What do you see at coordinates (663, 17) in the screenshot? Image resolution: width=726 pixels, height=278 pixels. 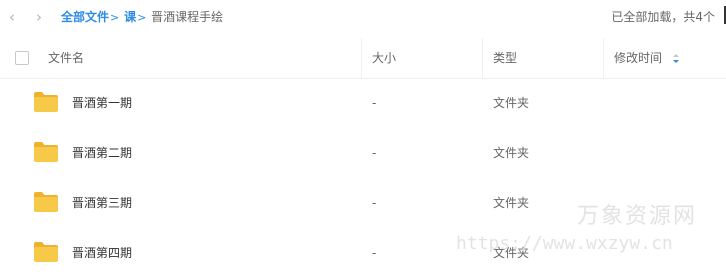 I see `loaded-count-text: 已全部加载，共4个` at bounding box center [663, 17].